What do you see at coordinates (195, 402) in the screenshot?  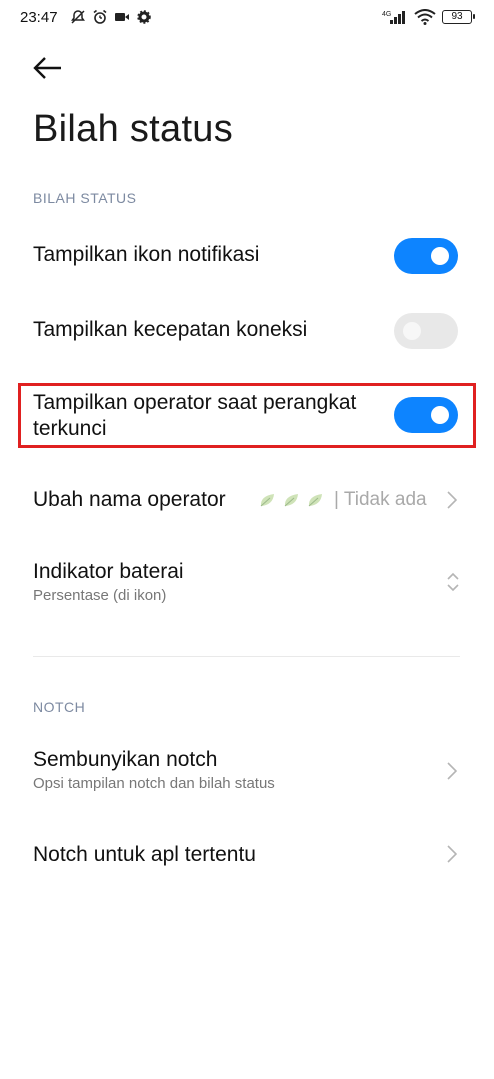 I see `row-title-line1: Tampilkan operator saat perangkat` at bounding box center [195, 402].